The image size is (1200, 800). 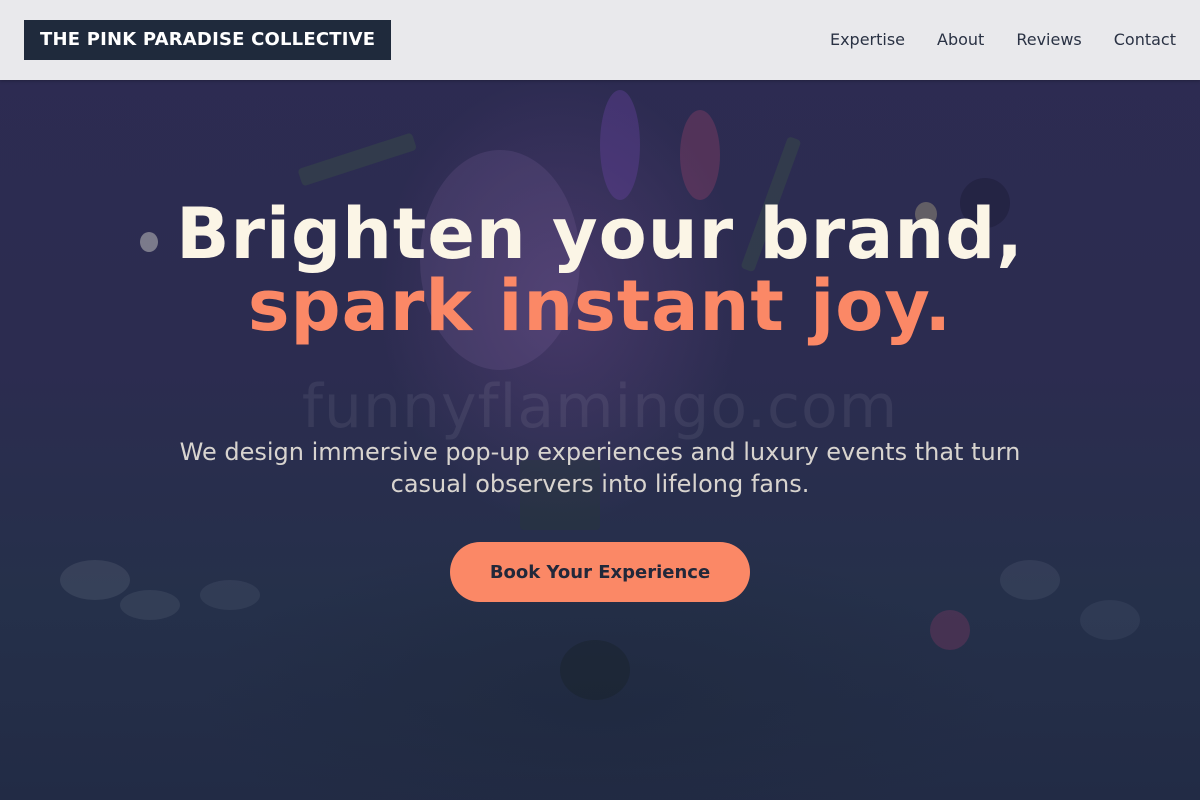 I want to click on hero-headline: Brighten your brand, spark instant joy., so click(x=600, y=270).